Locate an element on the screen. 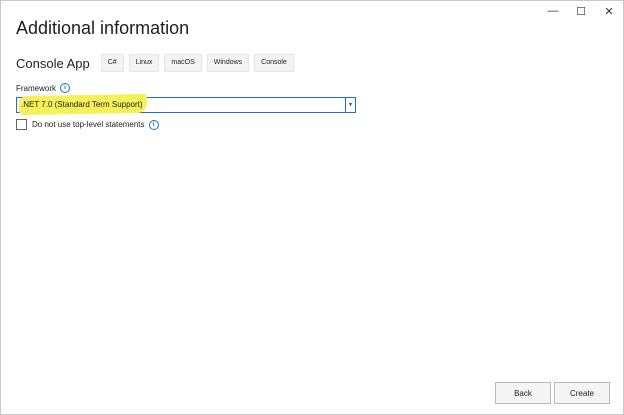  back-button: Back is located at coordinates (523, 393).